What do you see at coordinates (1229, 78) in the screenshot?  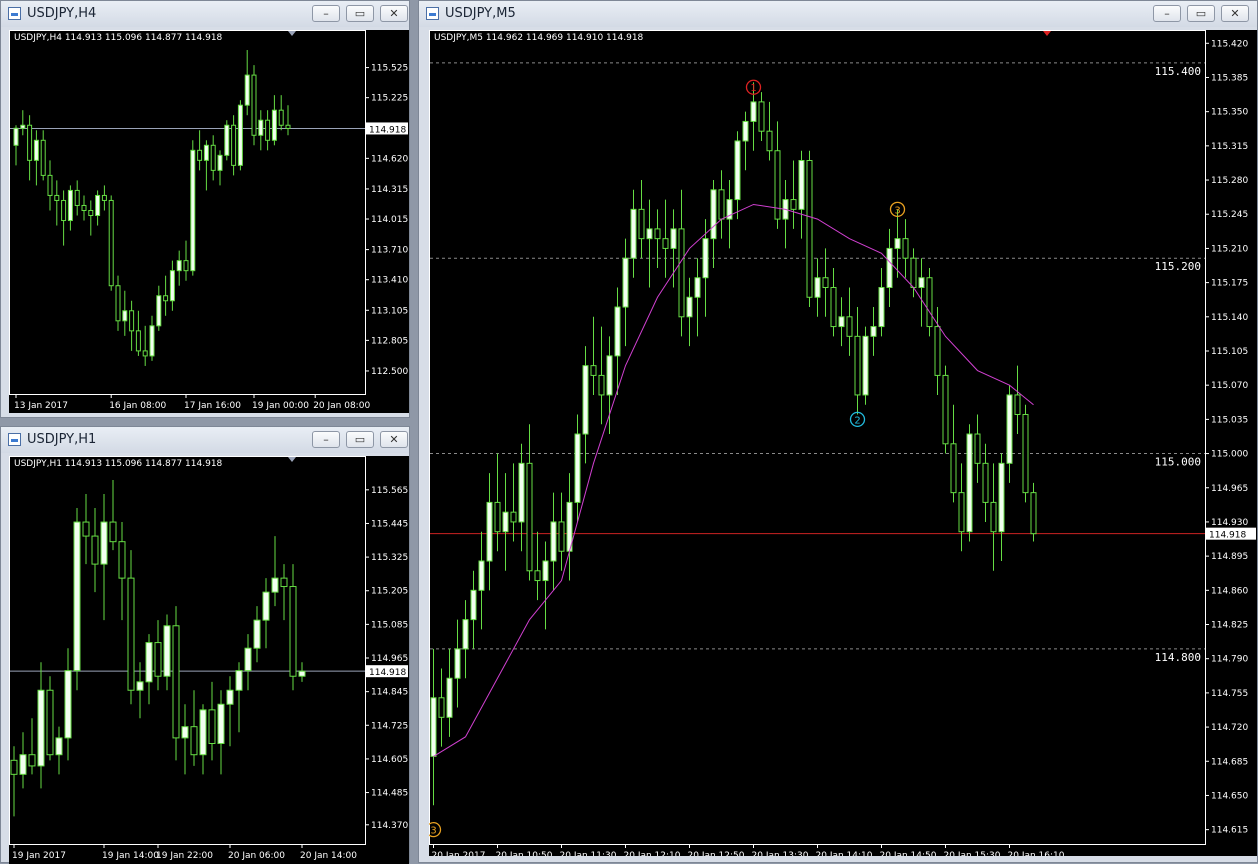 I see `y-tick-label: 115.385` at bounding box center [1229, 78].